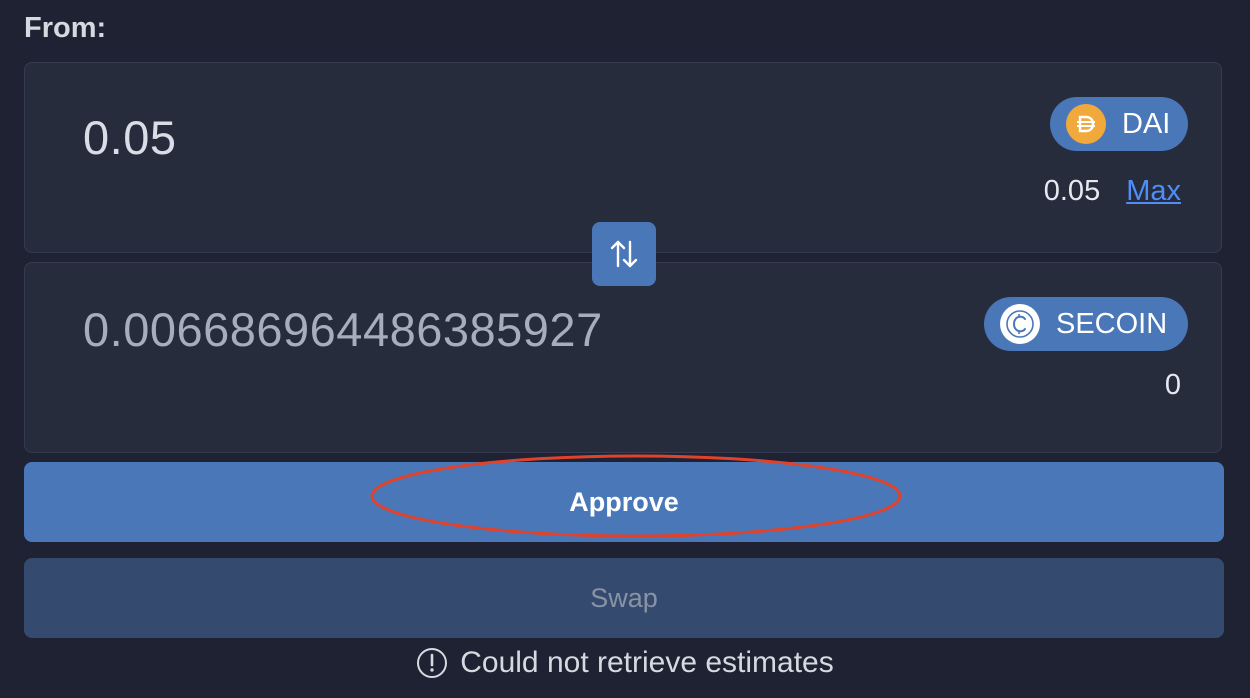  Describe the element at coordinates (624, 502) in the screenshot. I see `approve-button: Approve` at that location.